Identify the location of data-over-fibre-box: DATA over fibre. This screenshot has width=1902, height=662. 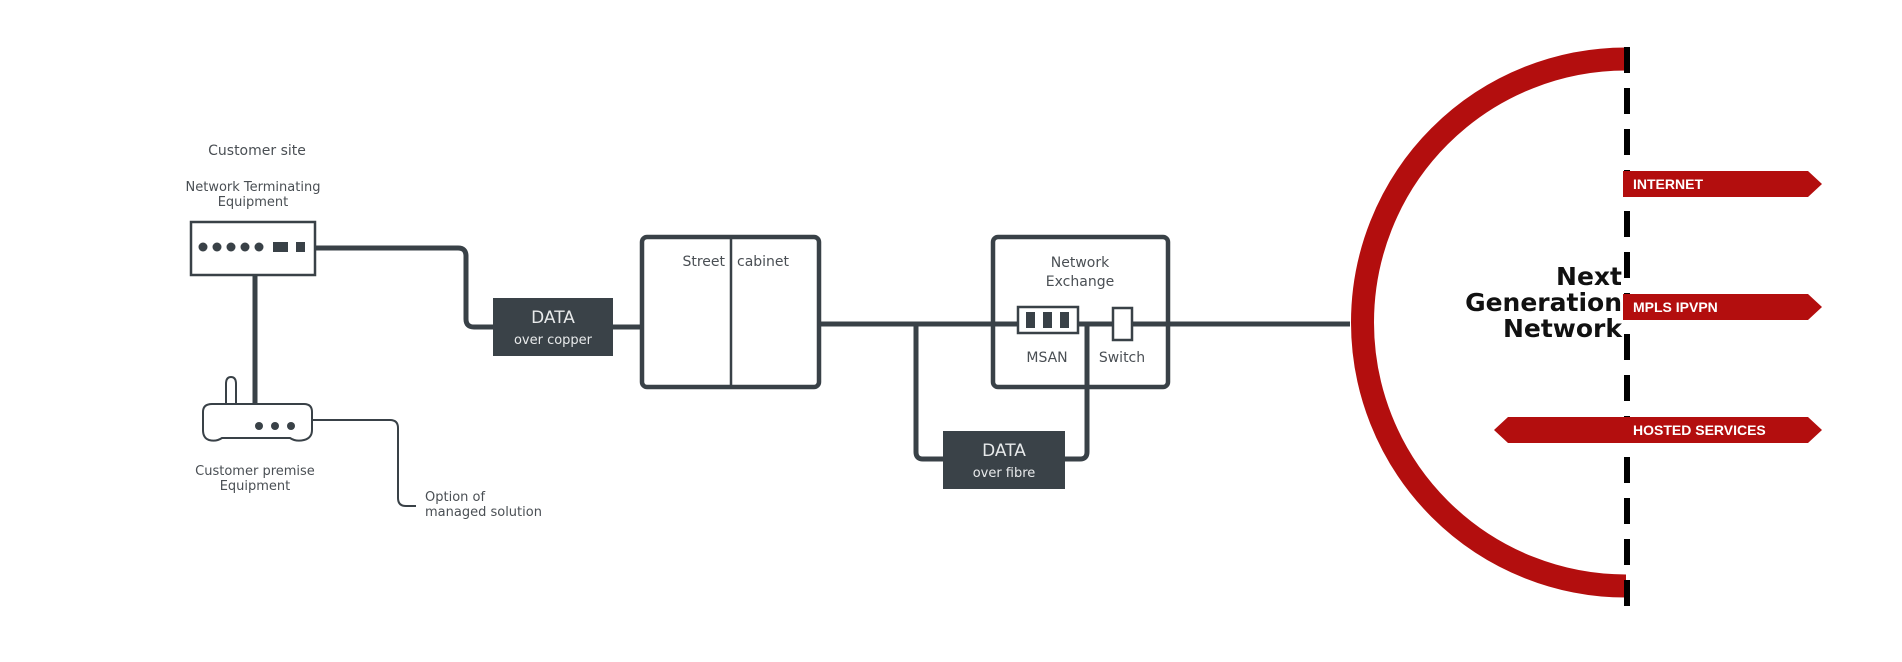
(1004, 460).